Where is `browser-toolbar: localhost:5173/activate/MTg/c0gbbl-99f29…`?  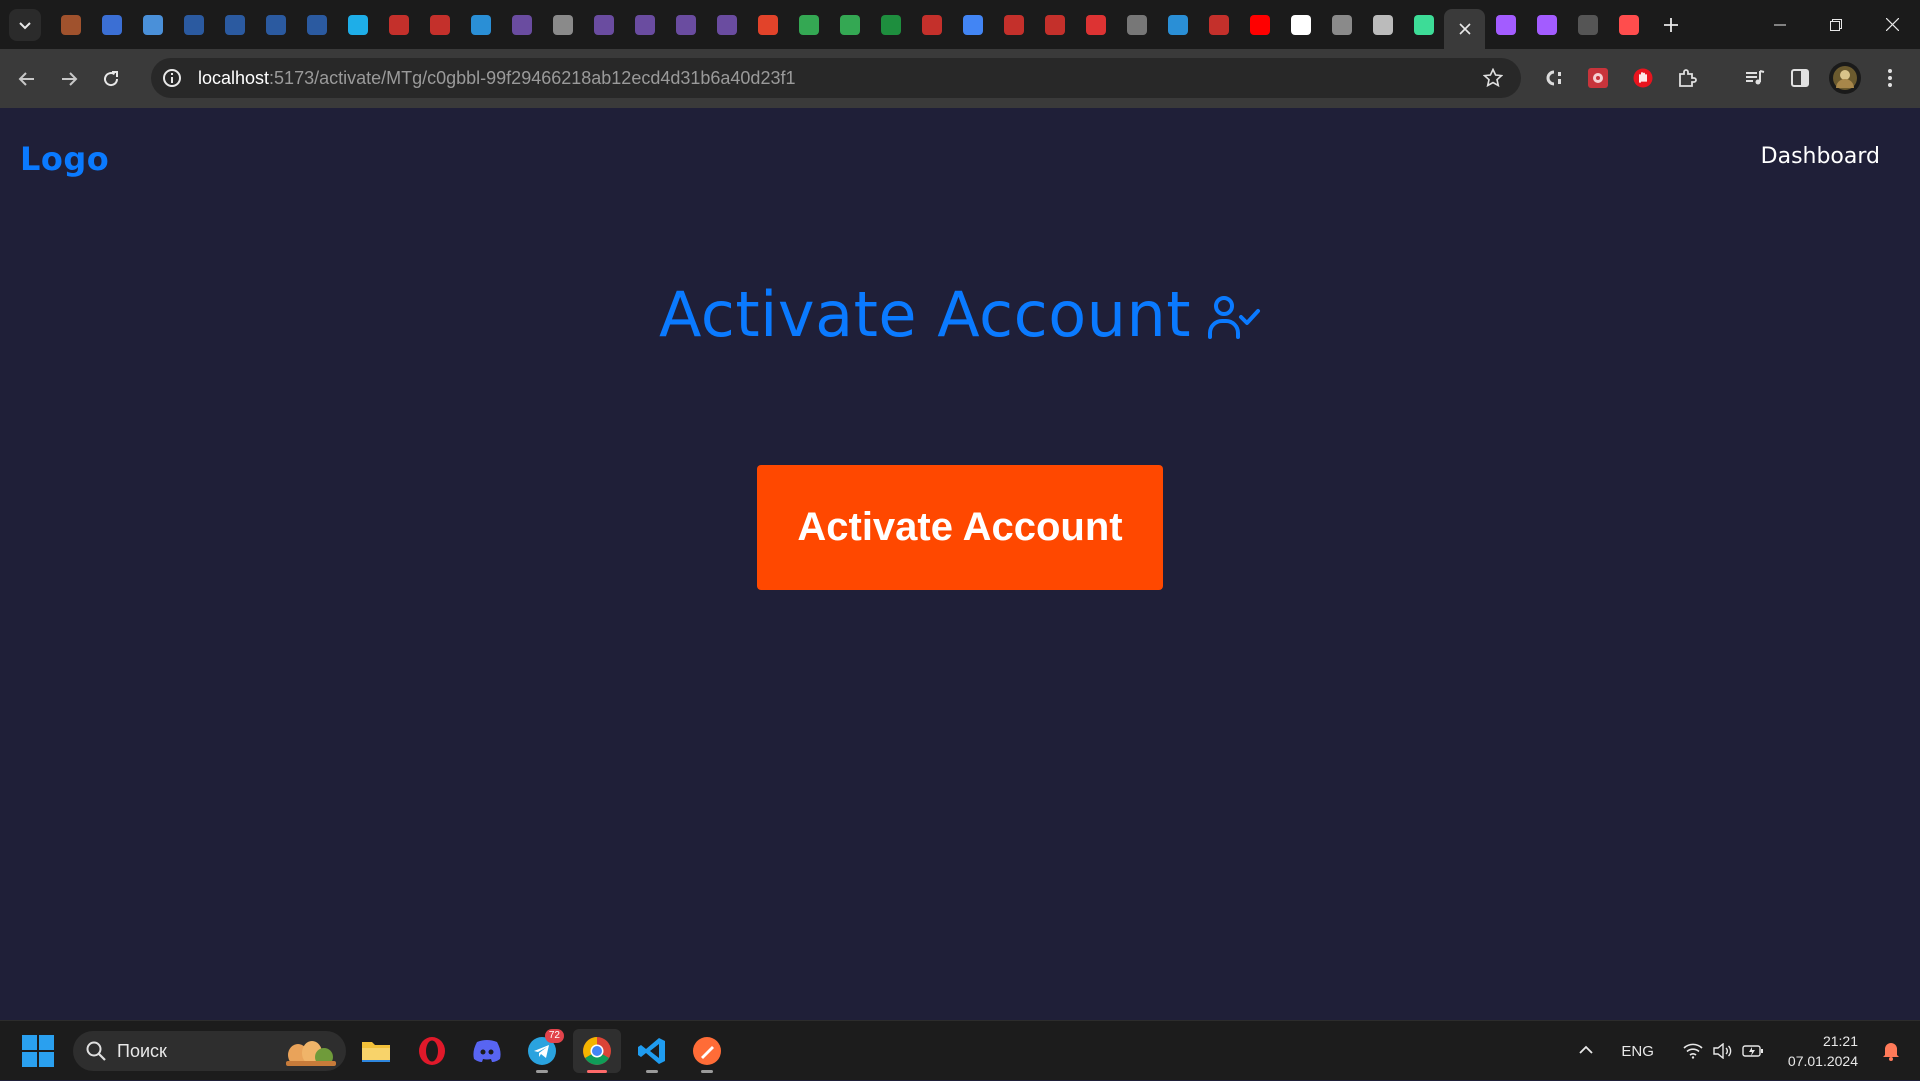 browser-toolbar: localhost:5173/activate/MTg/c0gbbl-99f29… is located at coordinates (960, 78).